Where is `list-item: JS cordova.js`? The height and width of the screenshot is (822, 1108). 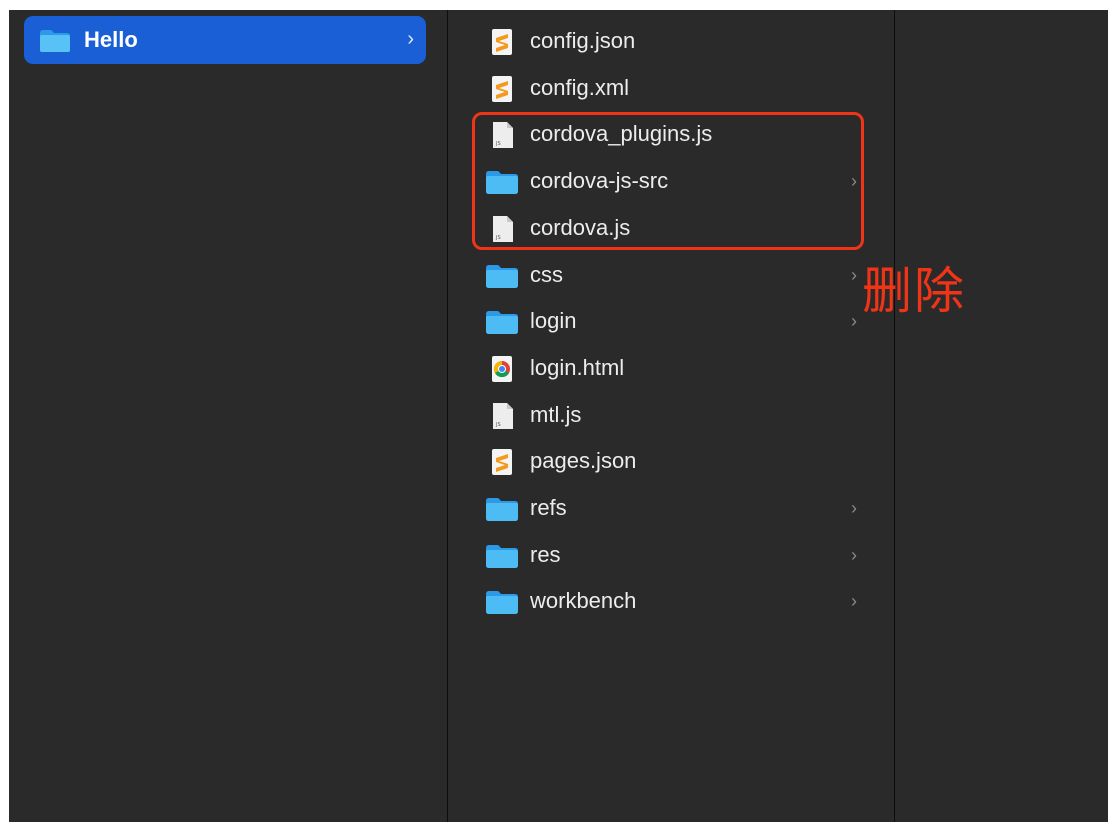 list-item: JS cordova.js is located at coordinates (671, 228).